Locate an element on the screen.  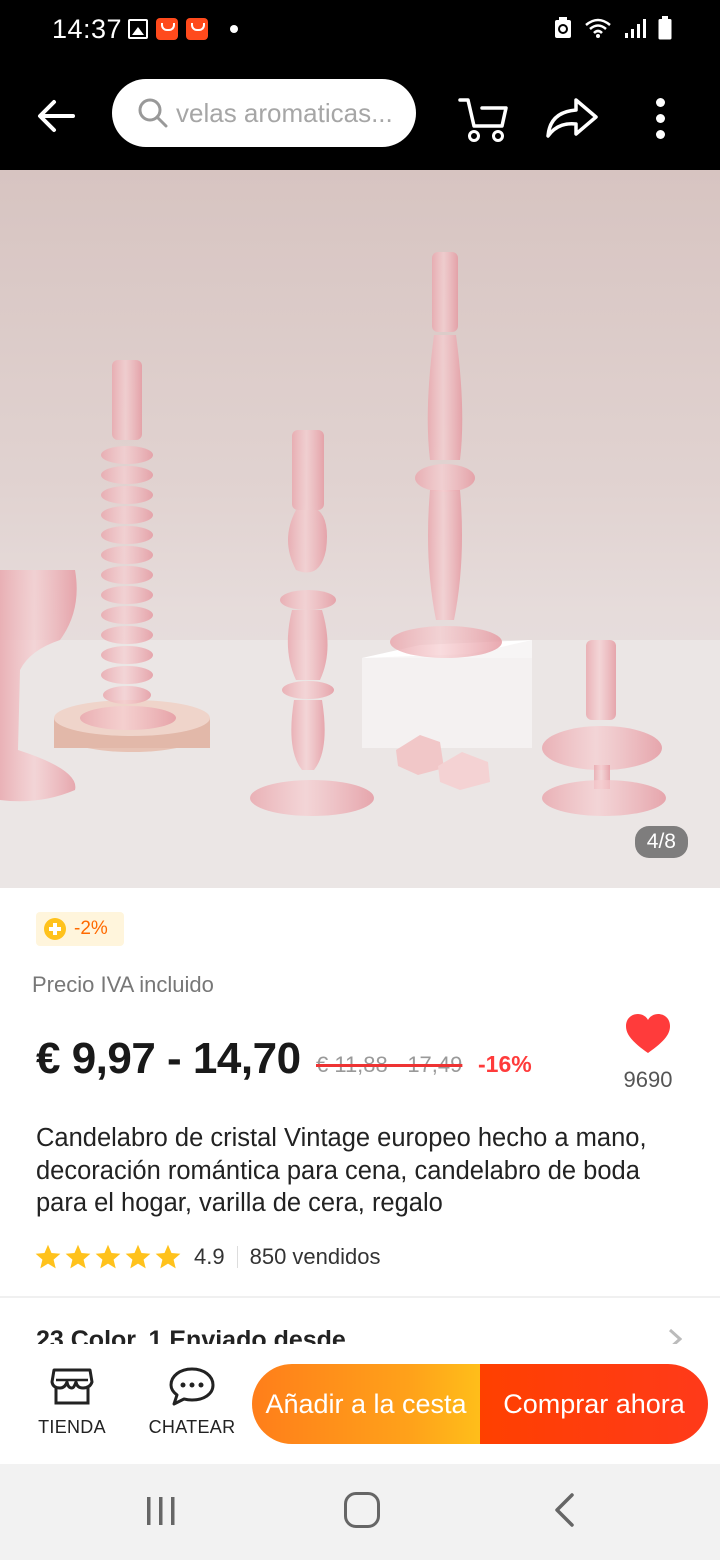
rating-separator is located at coordinates (237, 1257).